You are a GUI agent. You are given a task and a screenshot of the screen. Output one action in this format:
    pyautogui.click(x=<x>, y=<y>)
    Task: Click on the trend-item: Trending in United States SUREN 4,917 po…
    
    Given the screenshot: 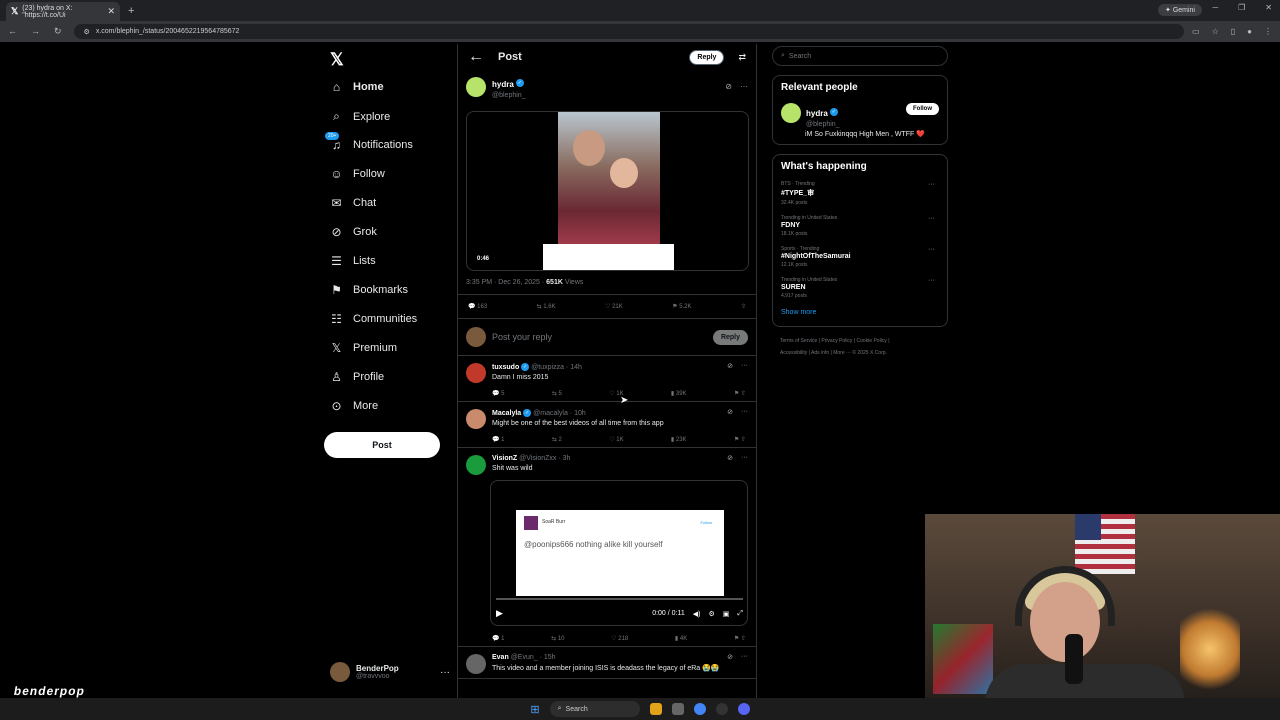 What is the action you would take?
    pyautogui.click(x=860, y=288)
    